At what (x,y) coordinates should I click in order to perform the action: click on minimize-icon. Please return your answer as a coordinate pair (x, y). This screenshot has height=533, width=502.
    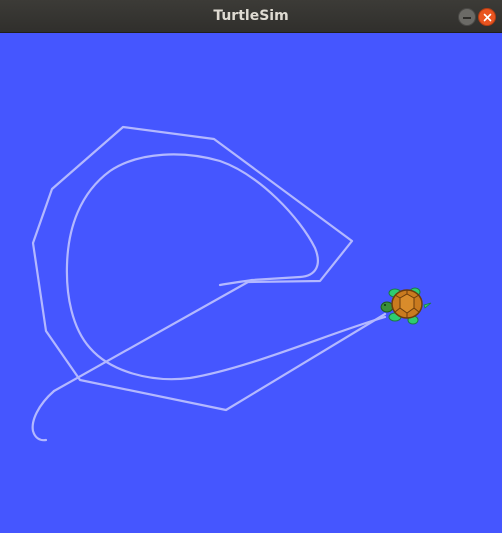
    Looking at the image, I should click on (467, 18).